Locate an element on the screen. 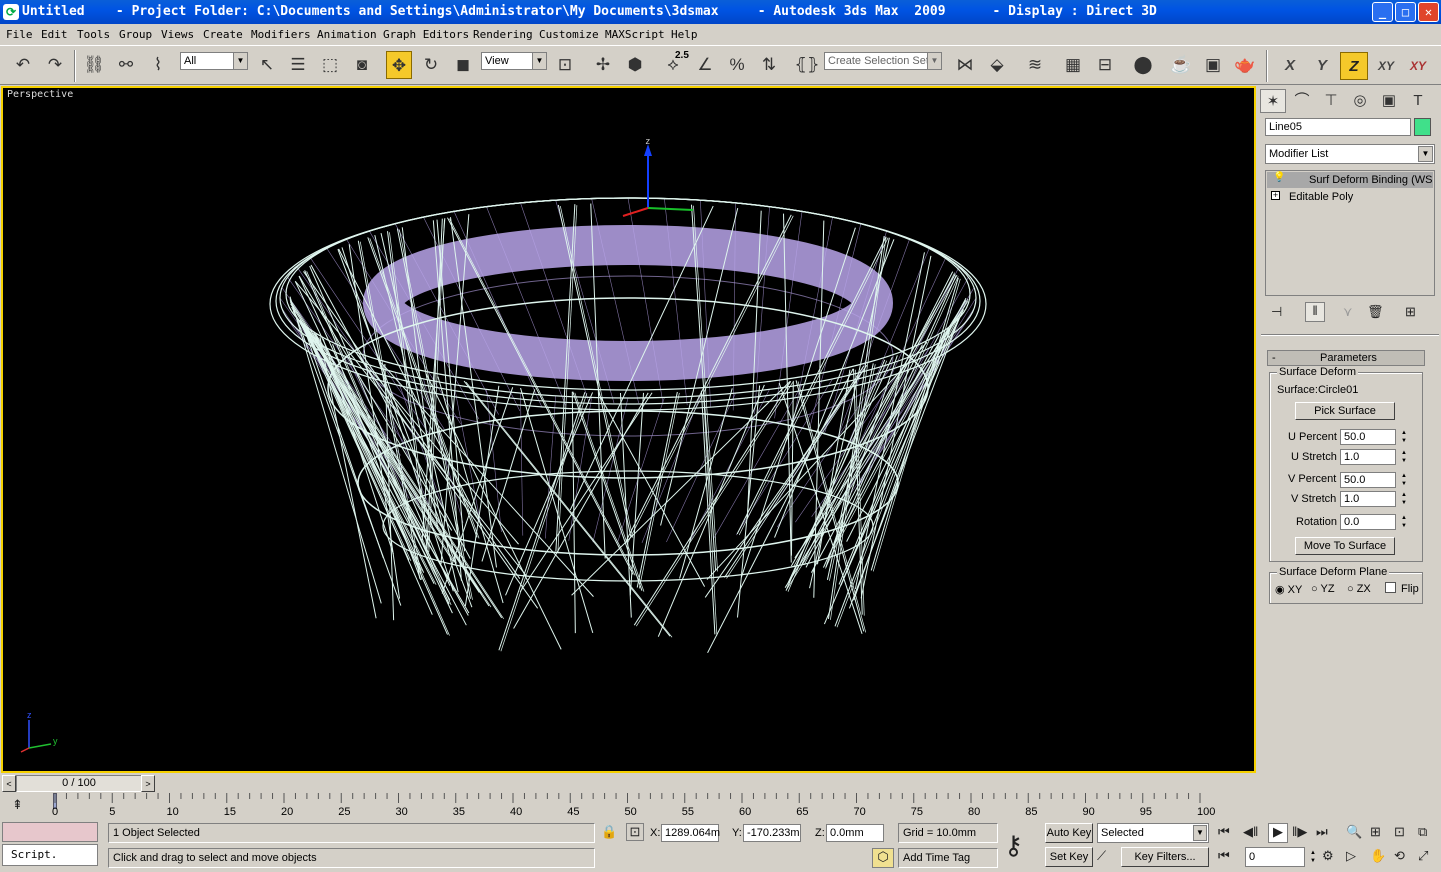  angle-snap-icon: ∠ is located at coordinates (705, 65).